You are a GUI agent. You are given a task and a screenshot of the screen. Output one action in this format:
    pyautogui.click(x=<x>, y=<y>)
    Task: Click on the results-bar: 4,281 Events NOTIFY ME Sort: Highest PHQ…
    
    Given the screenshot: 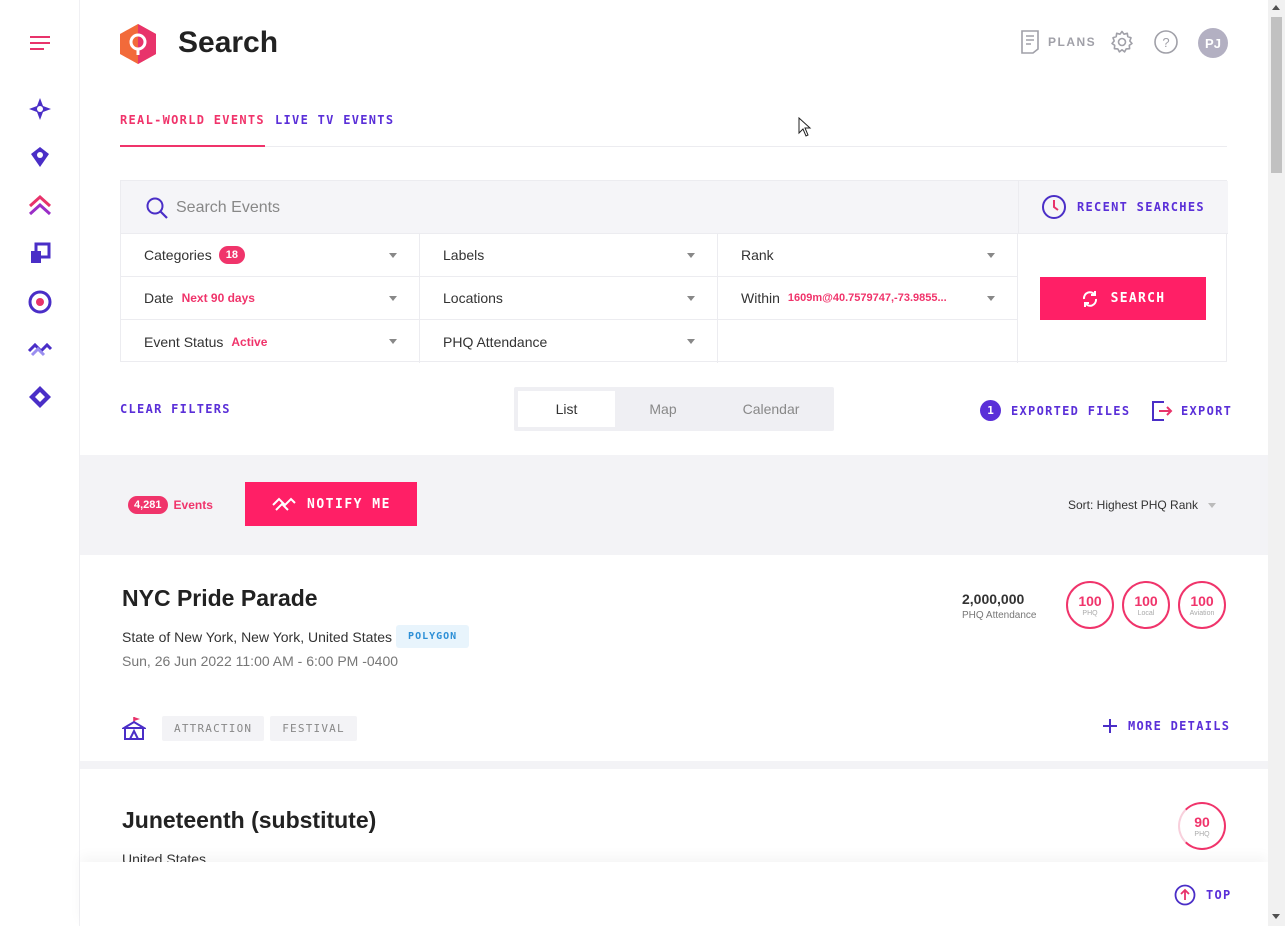 What is the action you would take?
    pyautogui.click(x=674, y=505)
    